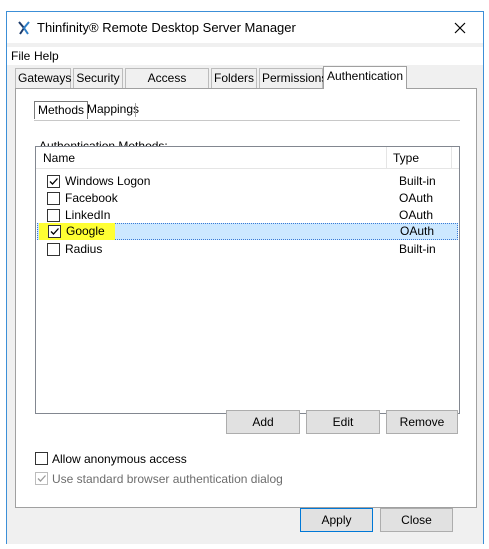 This screenshot has width=489, height=549. I want to click on tab-permissions: Permissions, so click(293, 78).